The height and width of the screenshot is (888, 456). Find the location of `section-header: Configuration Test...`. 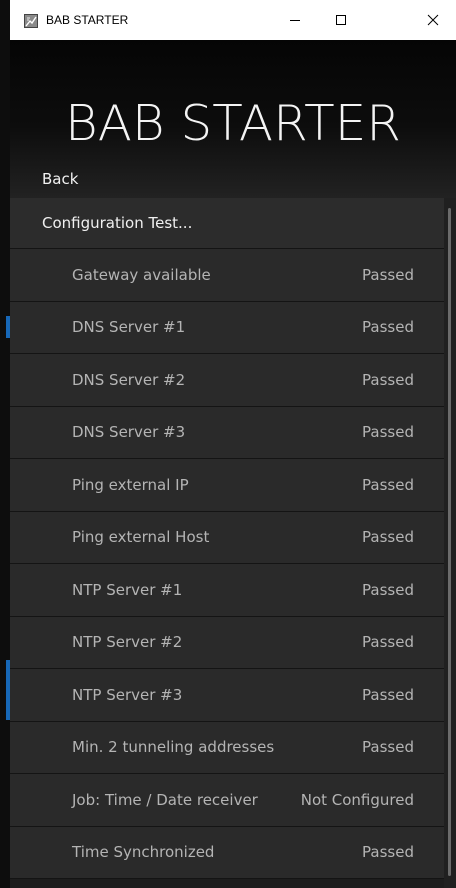

section-header: Configuration Test... is located at coordinates (227, 223).